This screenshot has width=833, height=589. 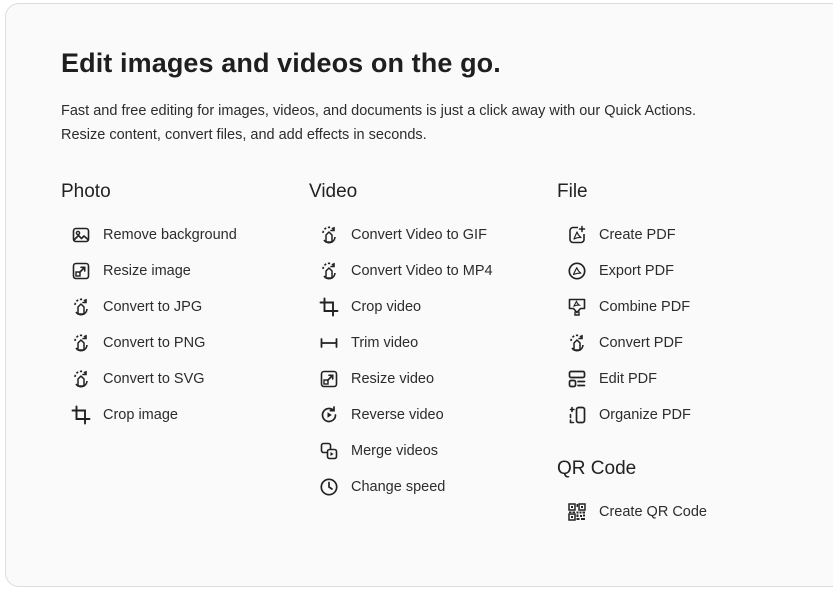 I want to click on action-edit-pdf: Edit PDF, so click(x=677, y=379).